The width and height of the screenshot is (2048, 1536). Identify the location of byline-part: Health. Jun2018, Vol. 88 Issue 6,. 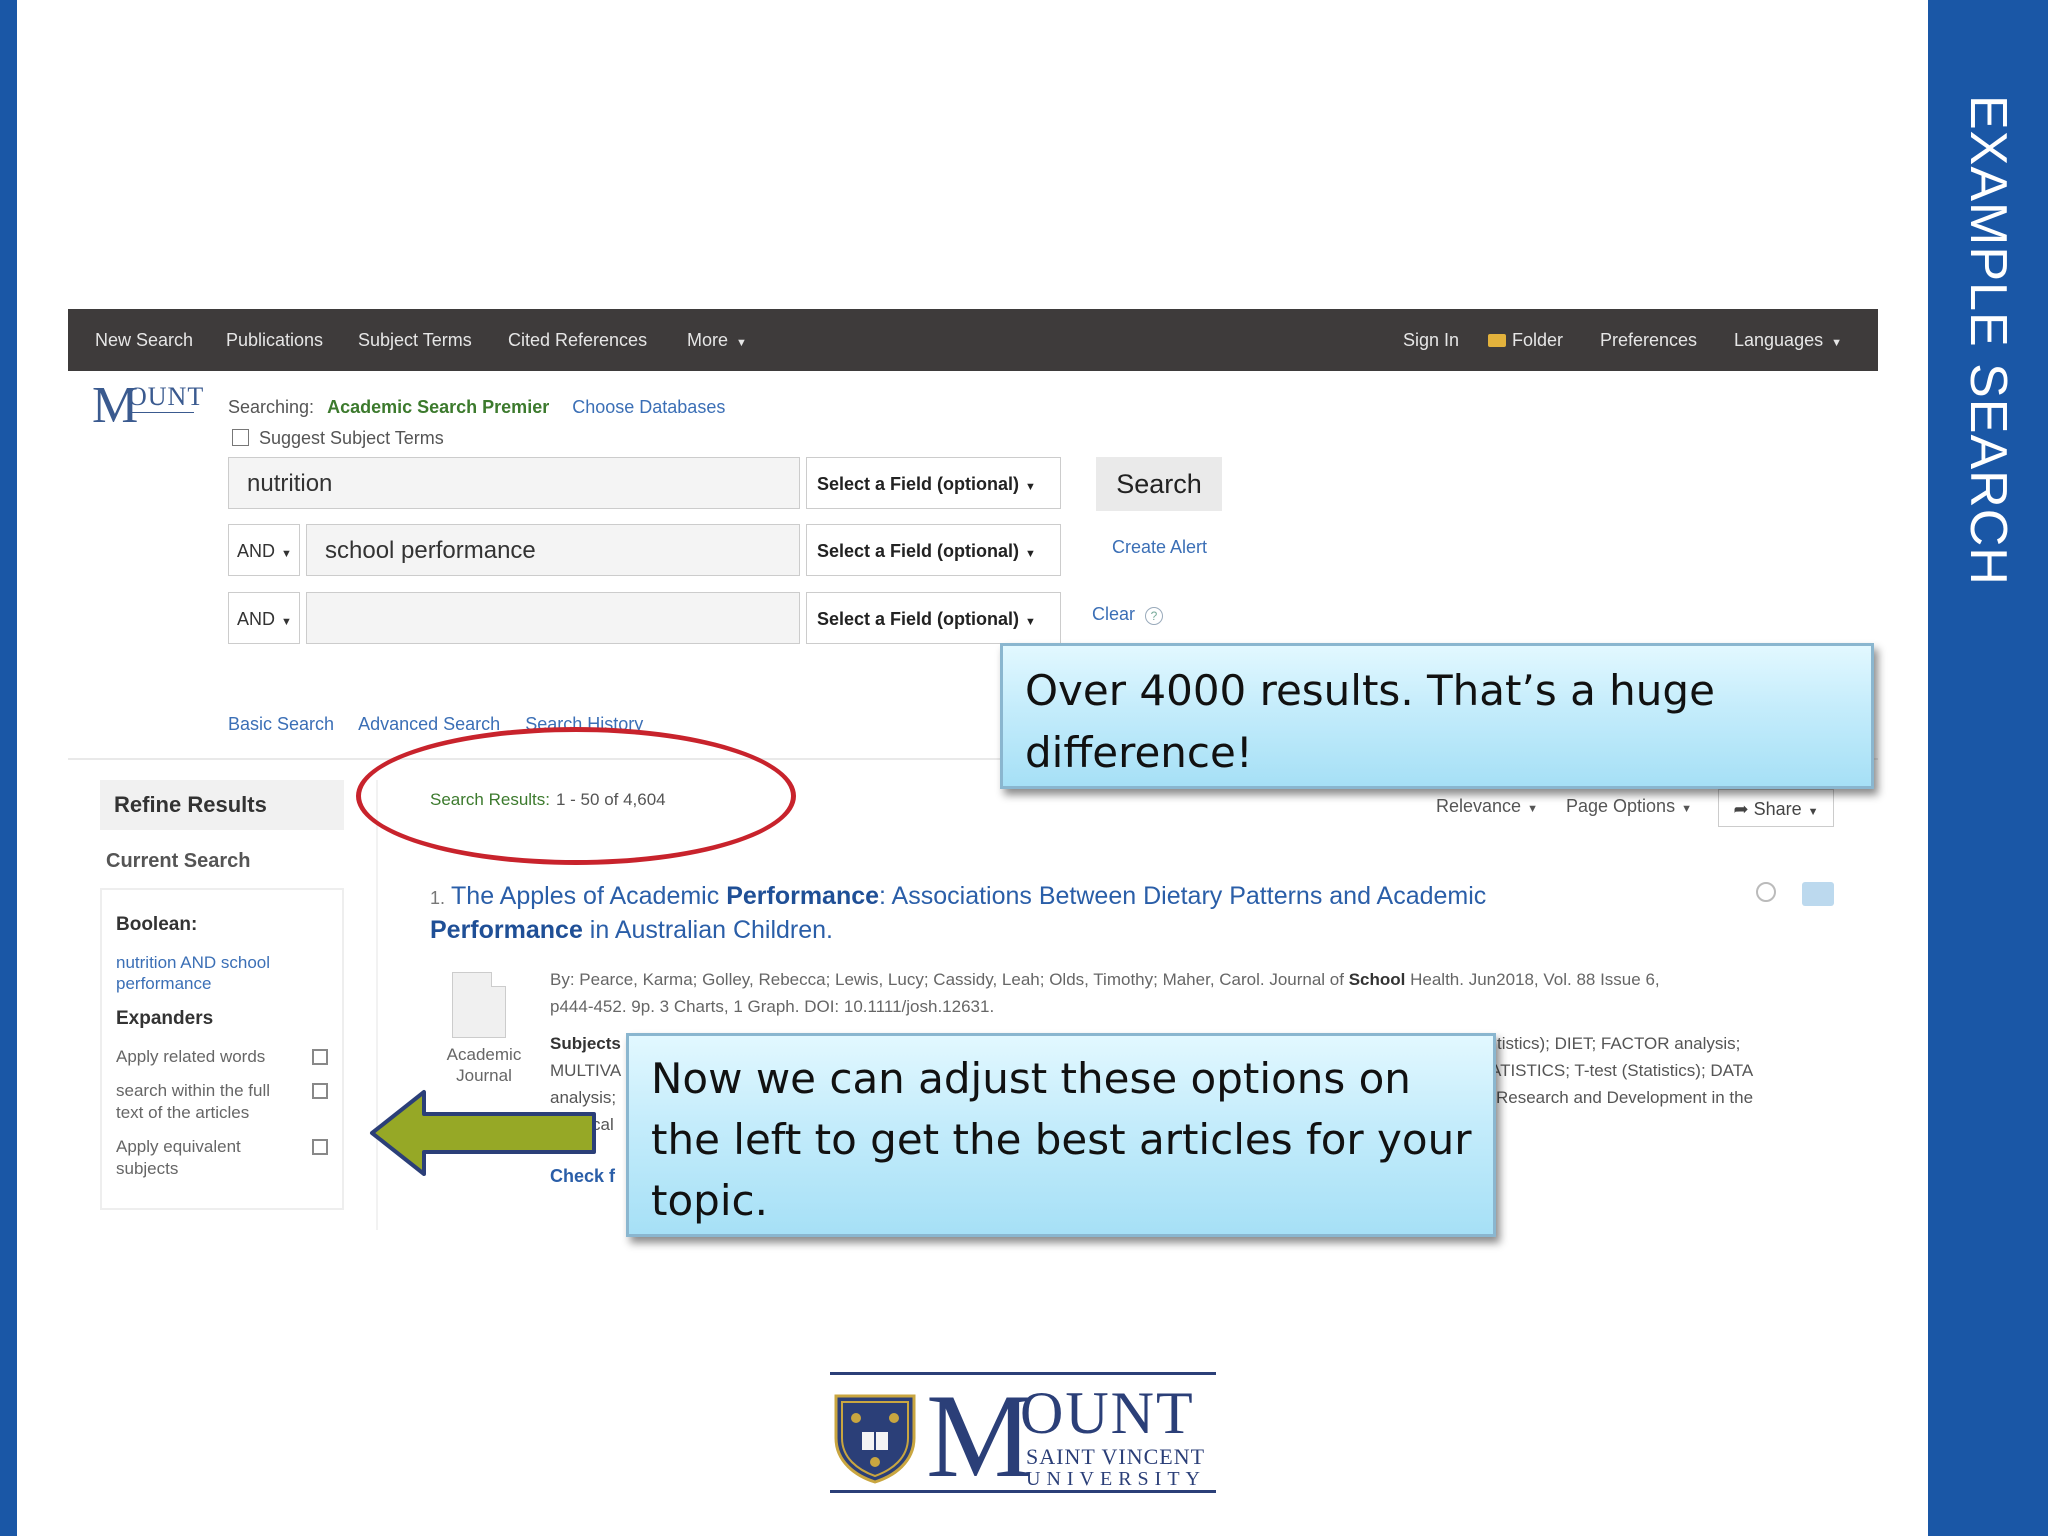
(1532, 979).